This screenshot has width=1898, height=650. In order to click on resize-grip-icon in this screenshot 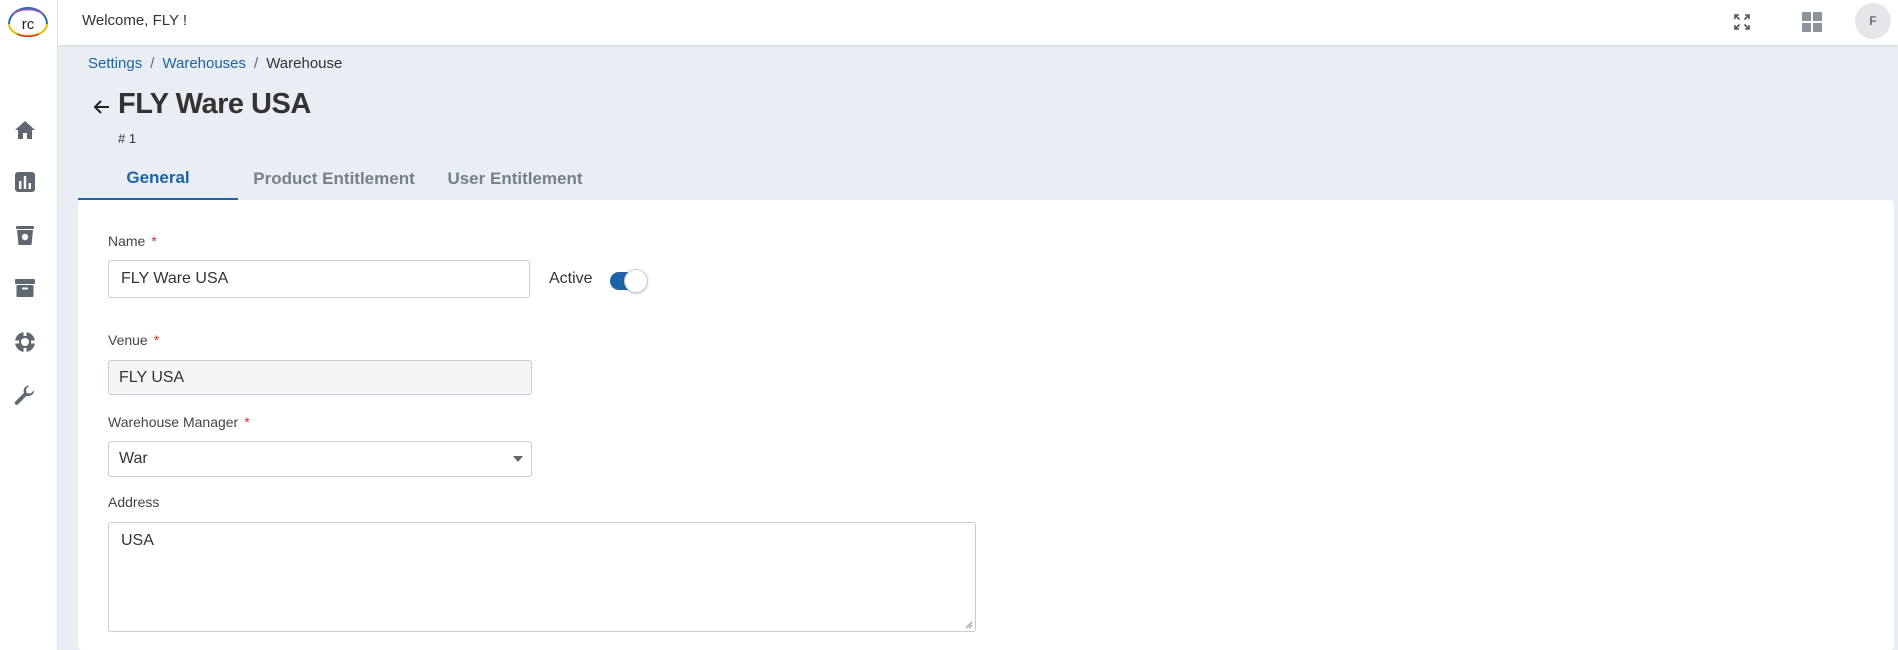, I will do `click(969, 625)`.